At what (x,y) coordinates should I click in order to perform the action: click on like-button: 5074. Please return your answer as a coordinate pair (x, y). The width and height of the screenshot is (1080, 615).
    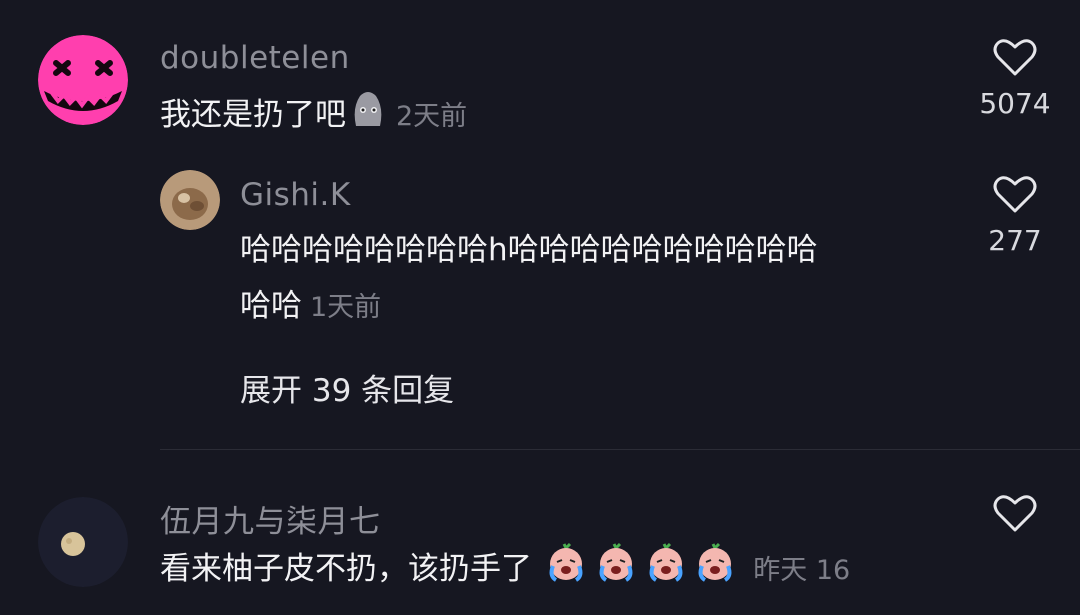
    Looking at the image, I should click on (1015, 78).